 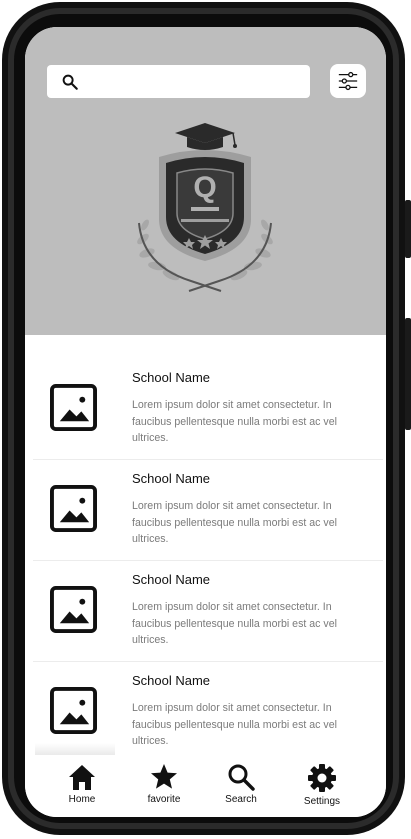 What do you see at coordinates (164, 799) in the screenshot?
I see `nav-favorite-label: favorite` at bounding box center [164, 799].